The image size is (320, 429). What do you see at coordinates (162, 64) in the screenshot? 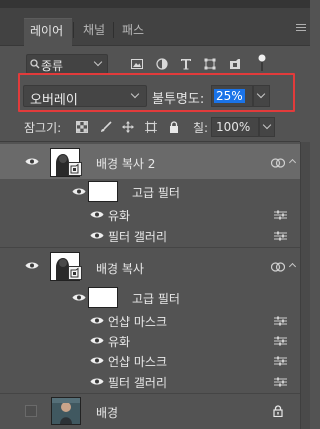
I see `adjustment-filter-icon` at bounding box center [162, 64].